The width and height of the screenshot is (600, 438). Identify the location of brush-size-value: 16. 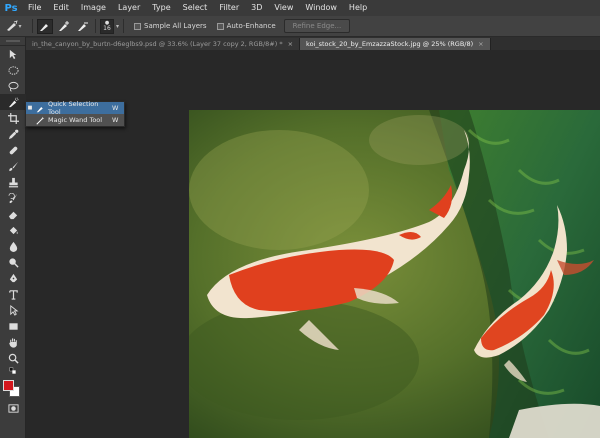
(107, 28).